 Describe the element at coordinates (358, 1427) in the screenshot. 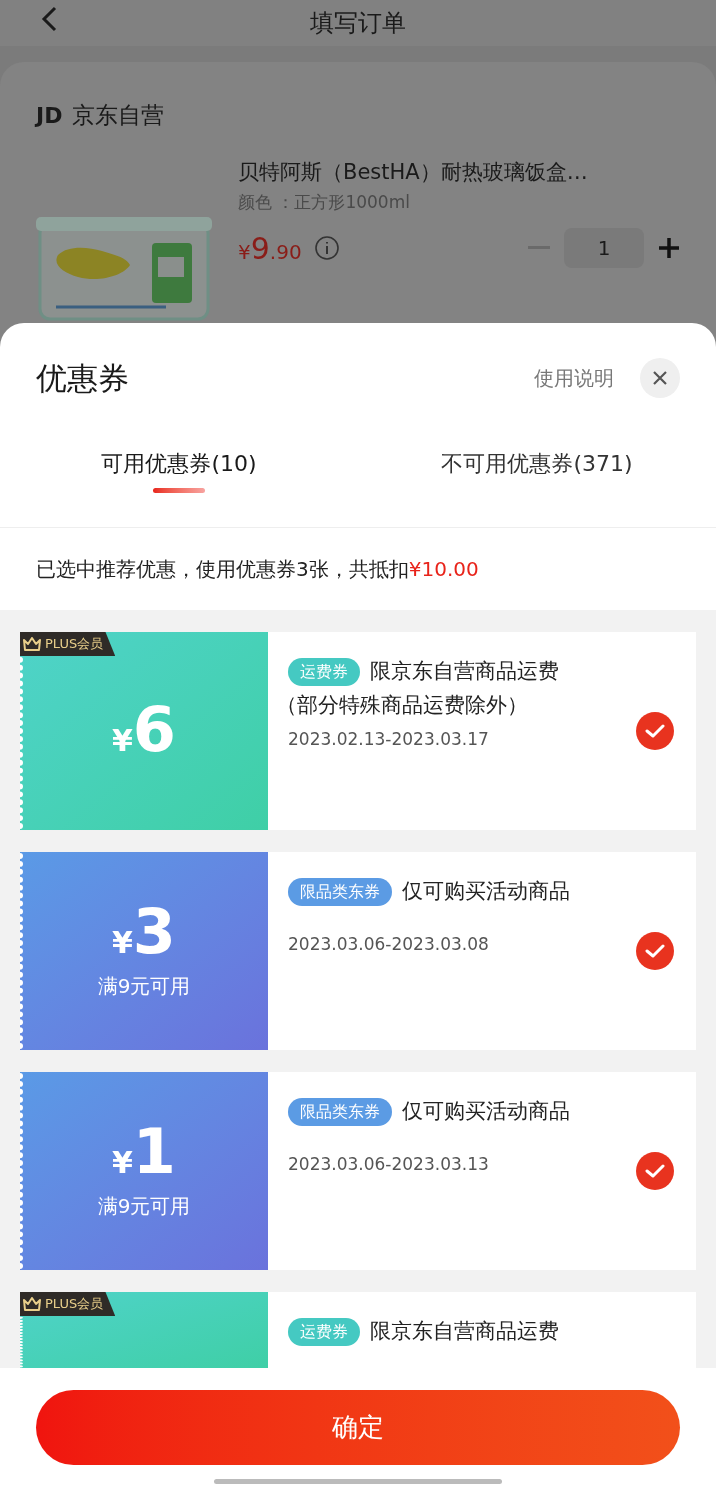

I see `confirm-button: 确定` at that location.